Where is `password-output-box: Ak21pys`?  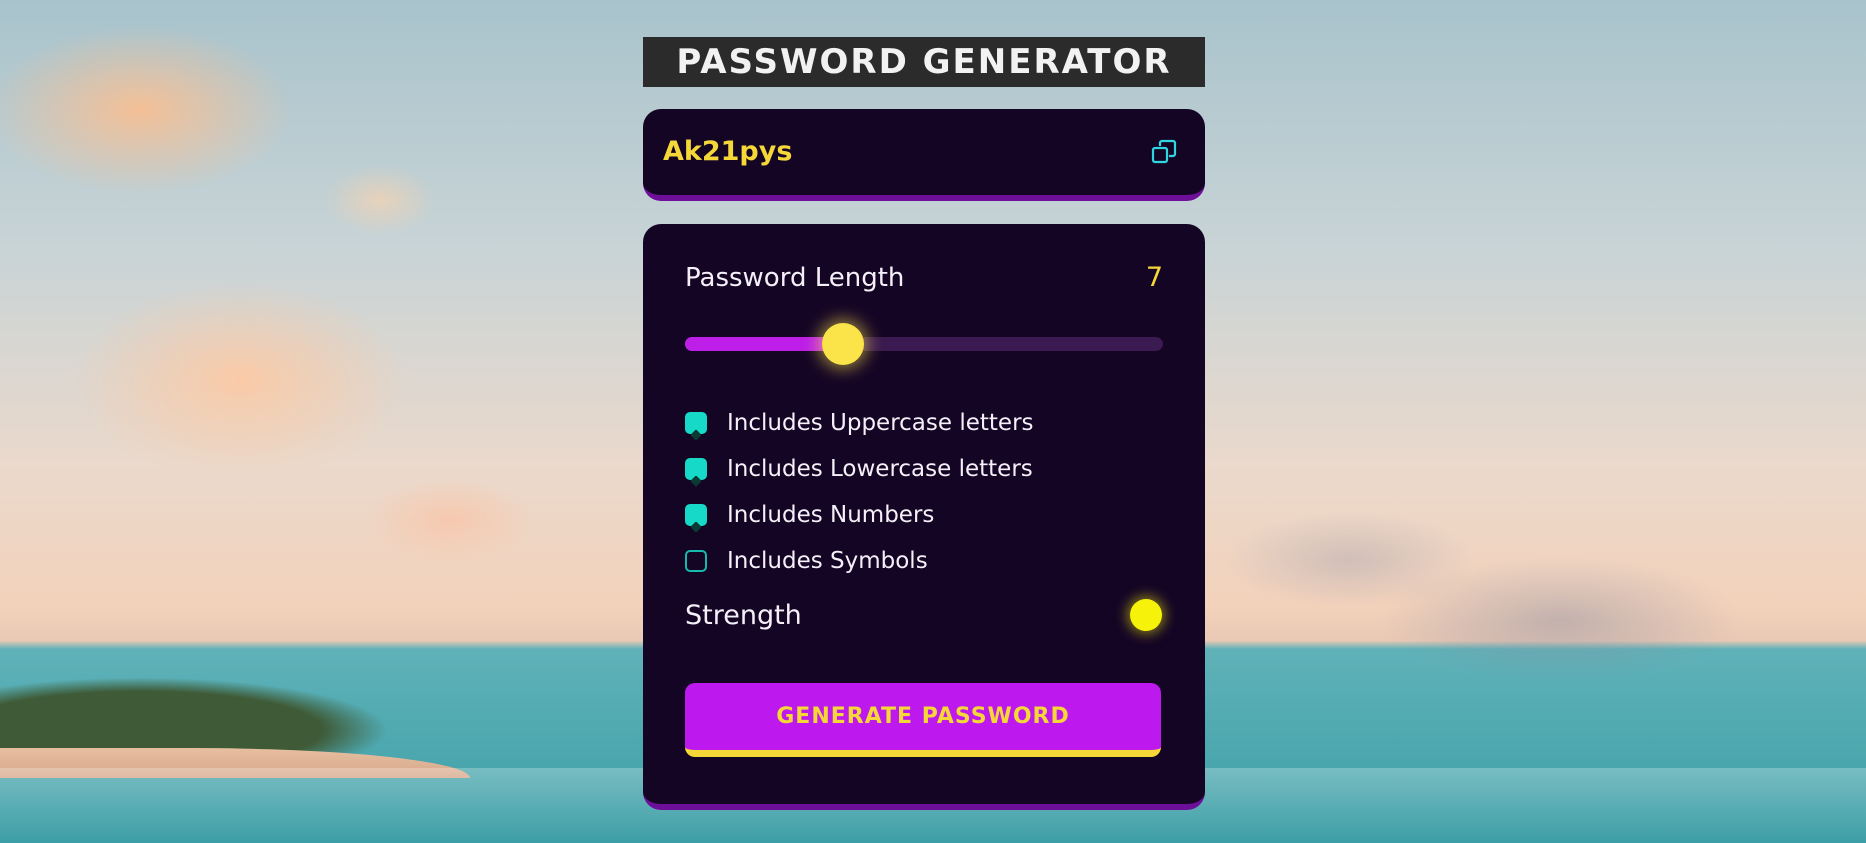
password-output-box: Ak21pys is located at coordinates (924, 155).